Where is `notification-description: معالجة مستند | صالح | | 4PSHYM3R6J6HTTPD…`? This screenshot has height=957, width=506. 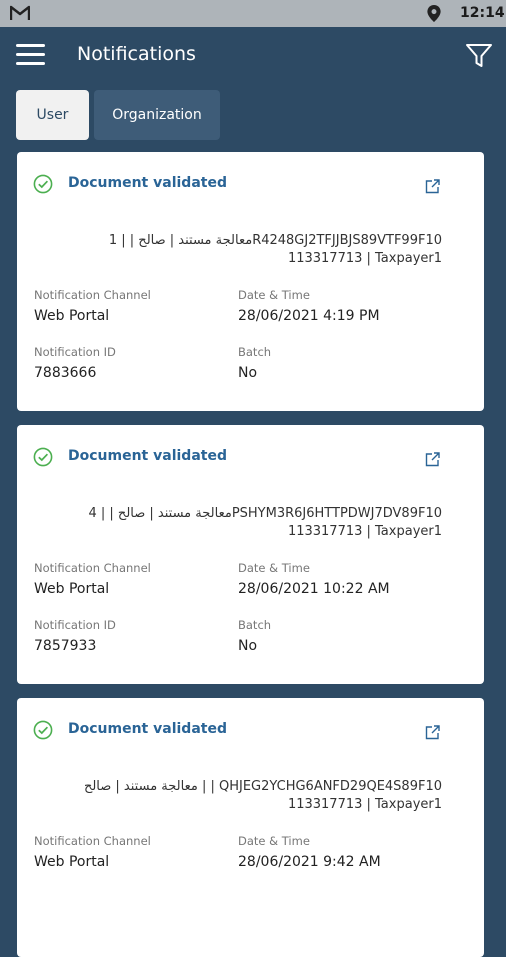
notification-description: معالجة مستند | صالح | | 4PSHYM3R6J6HTTPD… is located at coordinates (242, 523).